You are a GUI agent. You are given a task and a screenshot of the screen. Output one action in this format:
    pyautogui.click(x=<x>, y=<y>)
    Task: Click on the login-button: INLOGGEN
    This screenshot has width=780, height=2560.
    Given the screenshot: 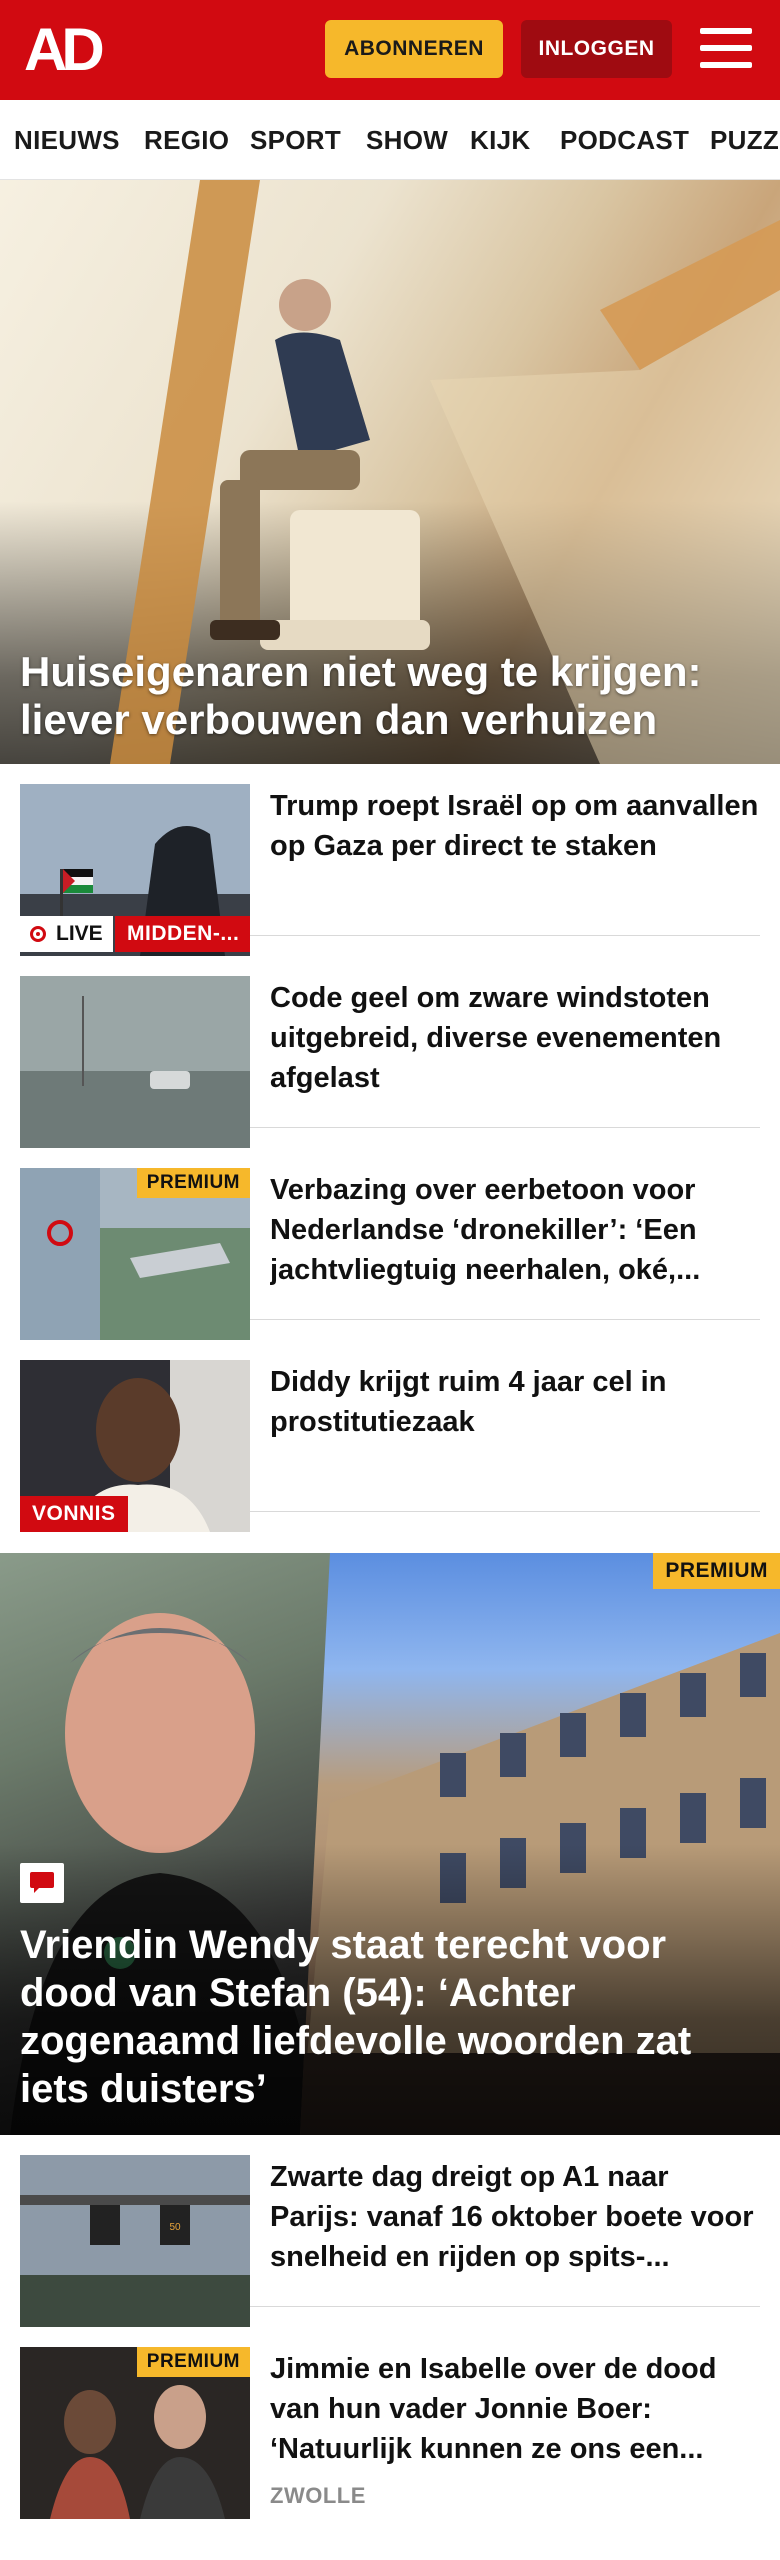 What is the action you would take?
    pyautogui.click(x=596, y=49)
    